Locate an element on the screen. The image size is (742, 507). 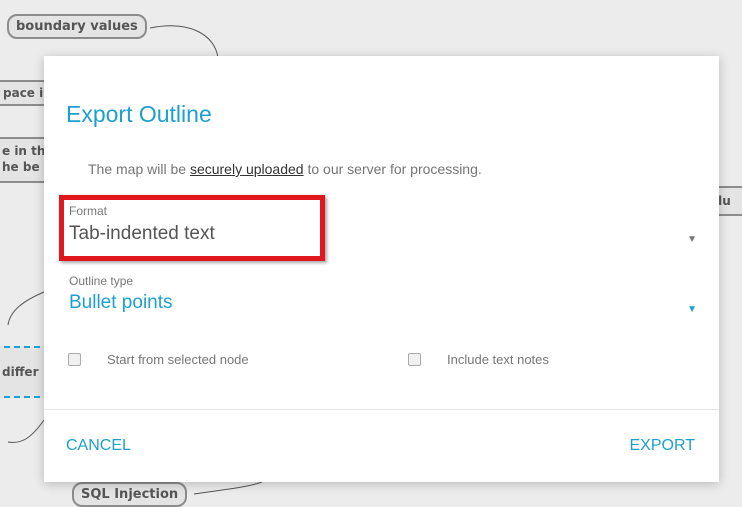
include-text-notes-option: Include text notes is located at coordinates (478, 359).